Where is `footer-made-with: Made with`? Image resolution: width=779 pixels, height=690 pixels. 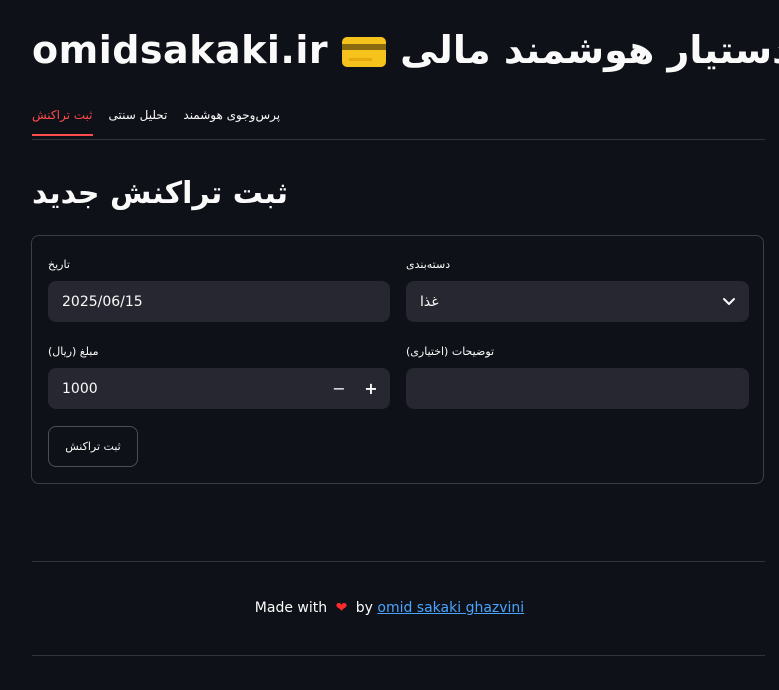 footer-made-with: Made with is located at coordinates (291, 608).